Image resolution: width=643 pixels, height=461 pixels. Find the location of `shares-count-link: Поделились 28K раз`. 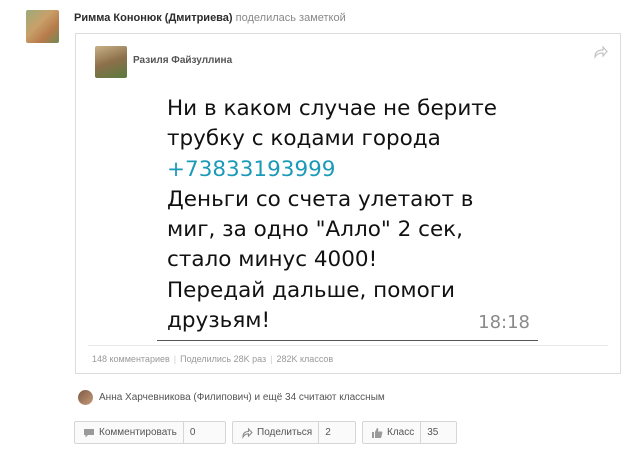

shares-count-link: Поделились 28K раз is located at coordinates (223, 359).